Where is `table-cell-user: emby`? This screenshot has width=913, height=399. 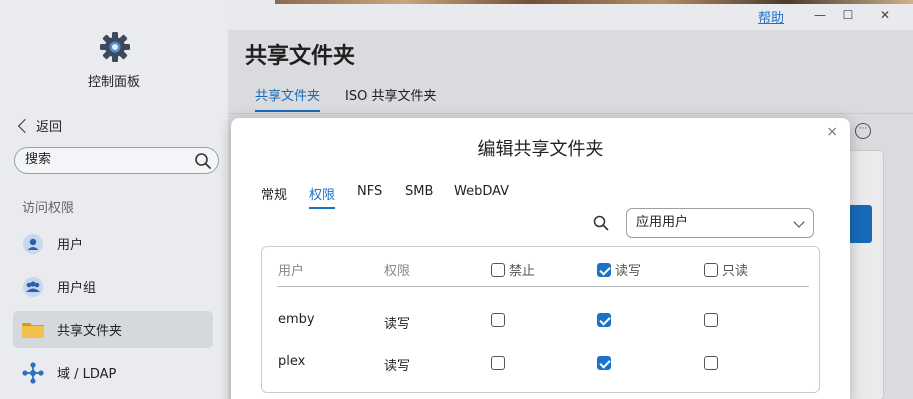 table-cell-user: emby is located at coordinates (296, 319).